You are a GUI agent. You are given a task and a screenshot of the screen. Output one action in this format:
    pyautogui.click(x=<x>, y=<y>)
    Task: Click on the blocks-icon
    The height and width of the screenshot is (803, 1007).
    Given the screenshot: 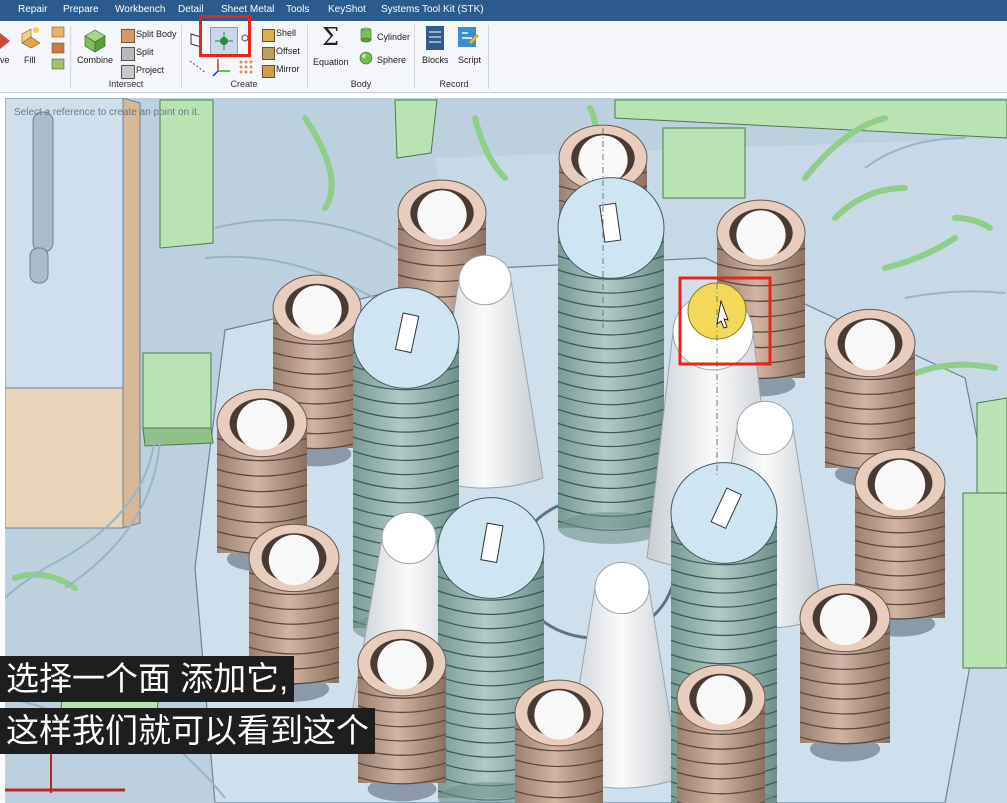 What is the action you would take?
    pyautogui.click(x=435, y=38)
    